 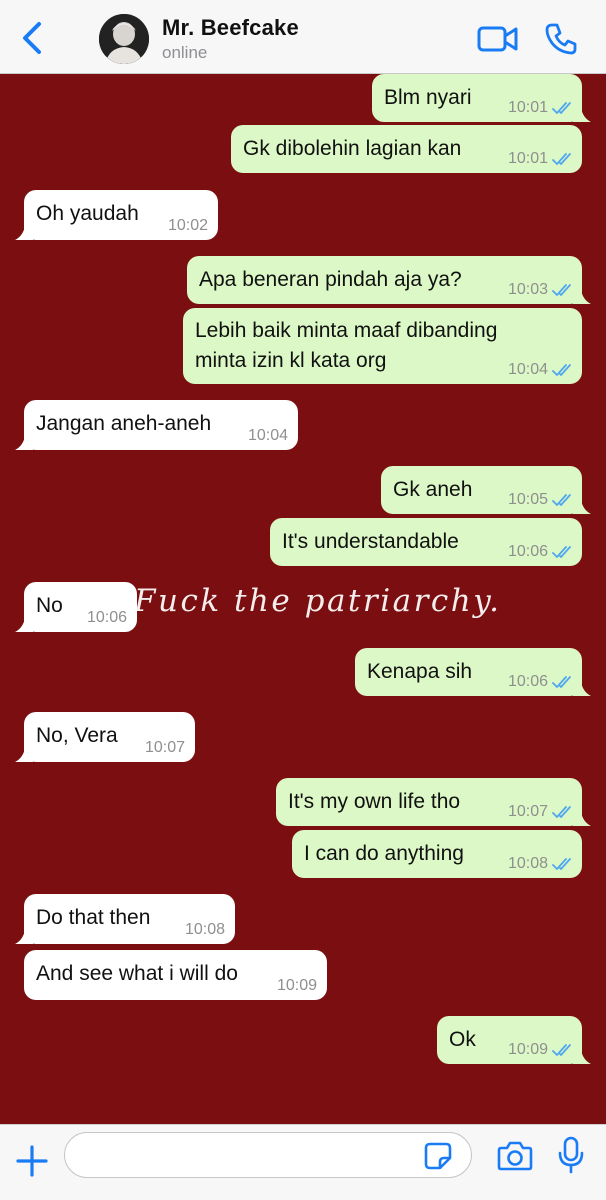 I want to click on video-call-button, so click(x=498, y=39).